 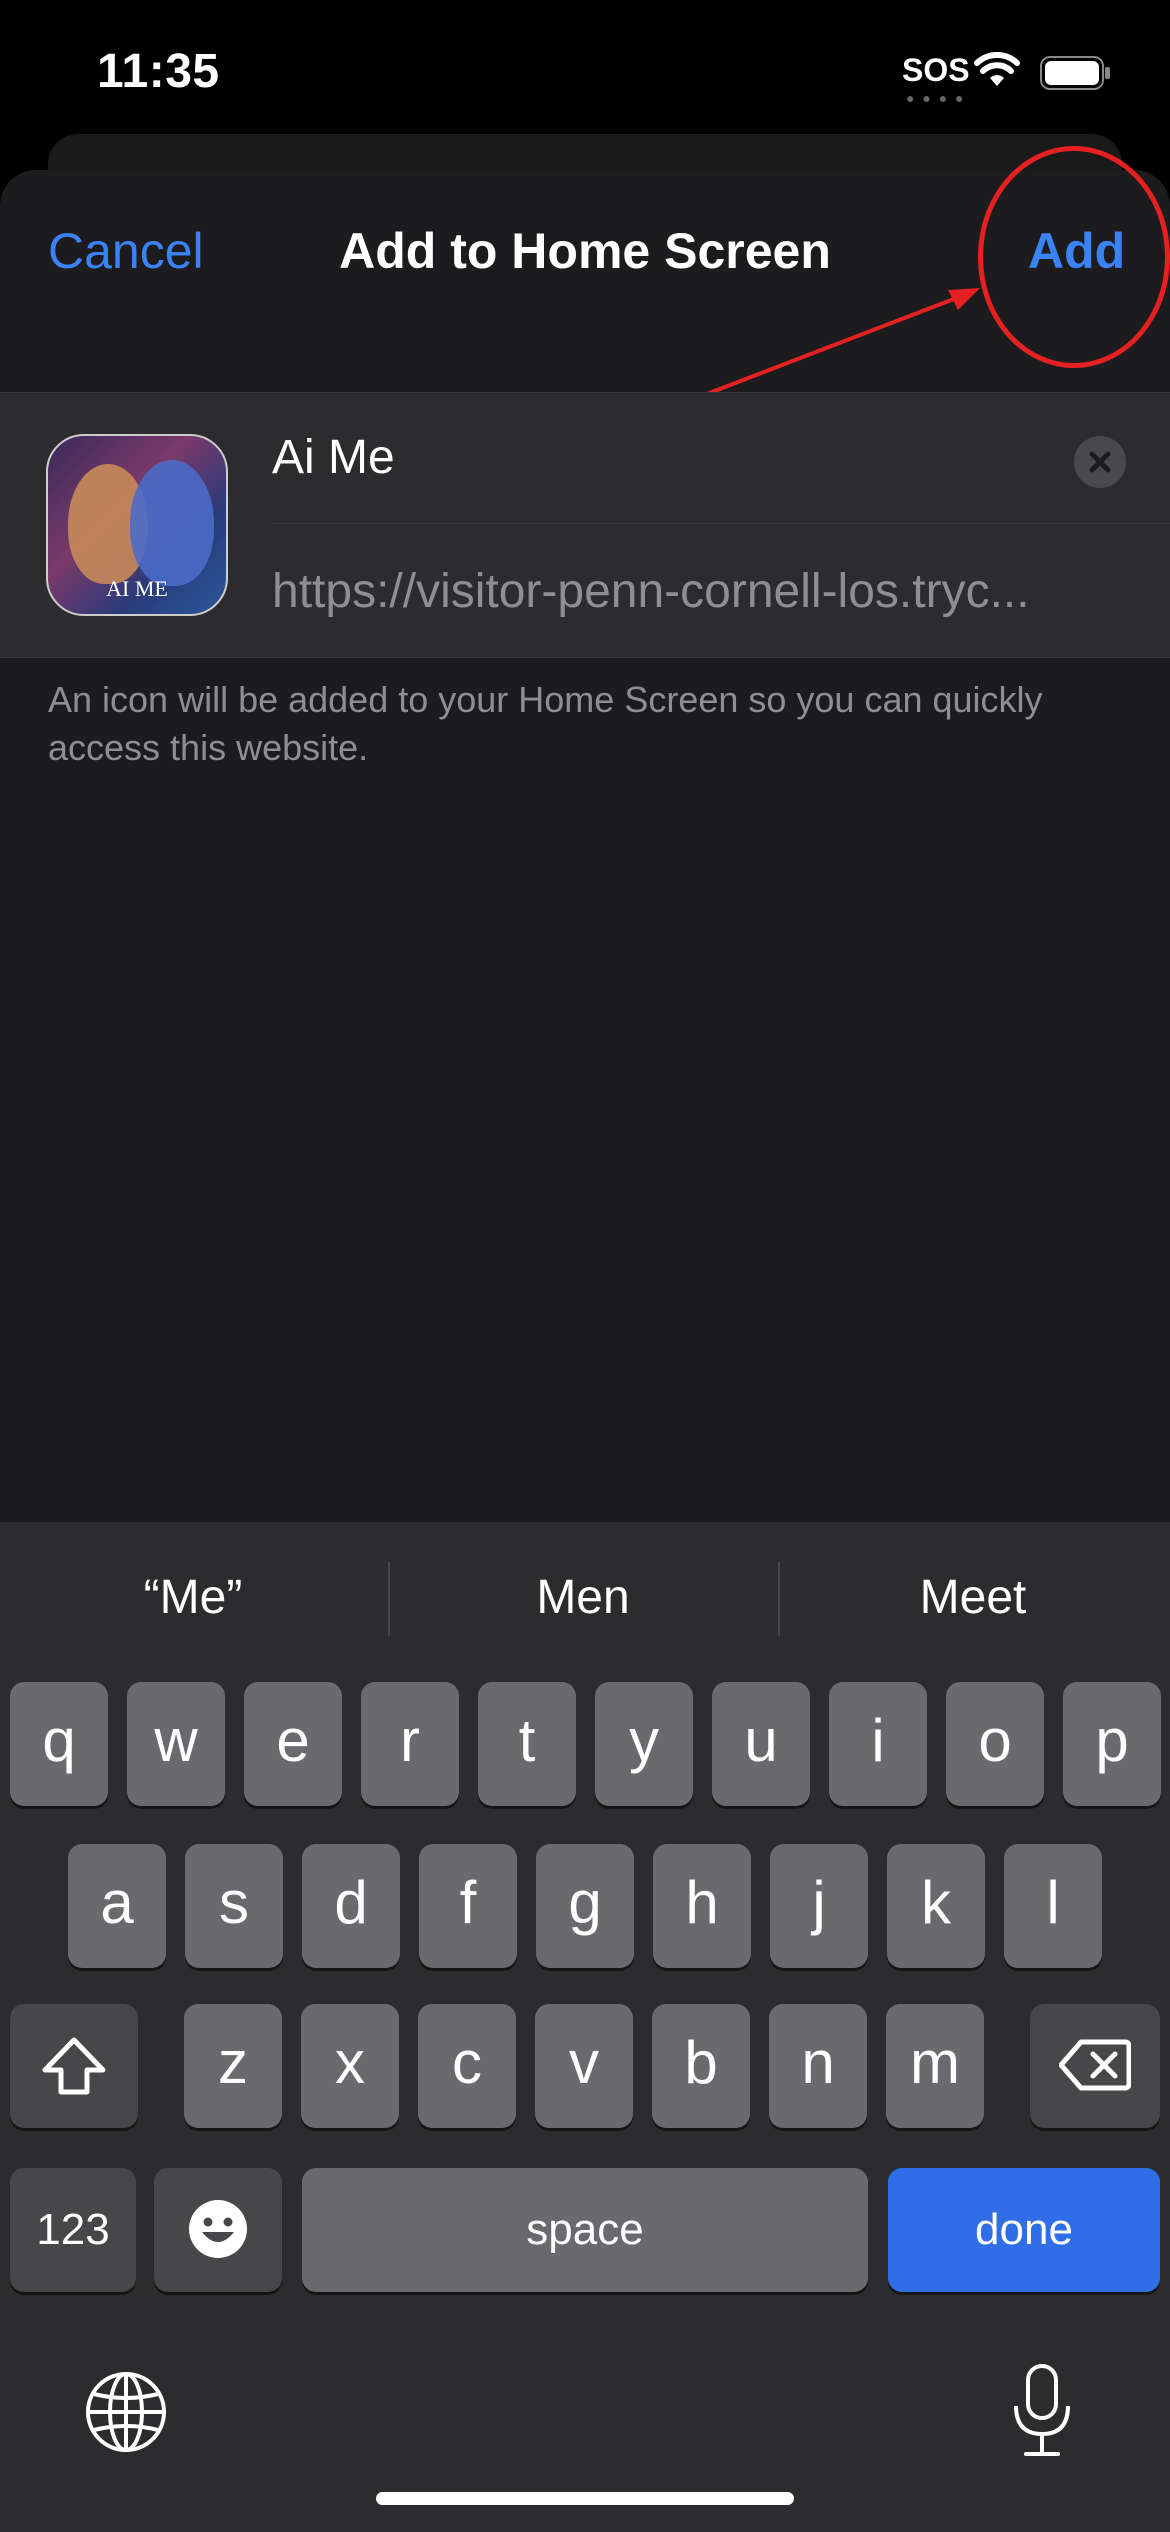 I want to click on key-s: s, so click(x=234, y=1906).